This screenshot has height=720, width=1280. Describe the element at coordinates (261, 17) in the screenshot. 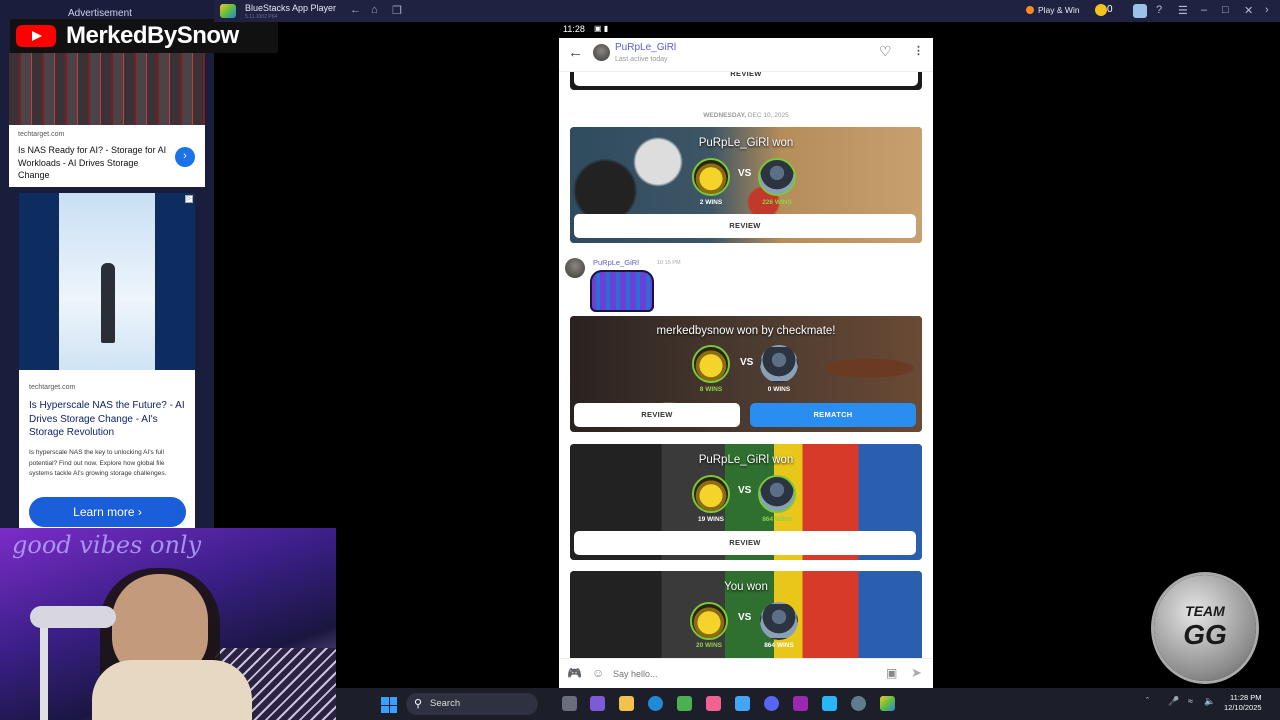

I see `app-version: 5.11.1002 P64` at that location.